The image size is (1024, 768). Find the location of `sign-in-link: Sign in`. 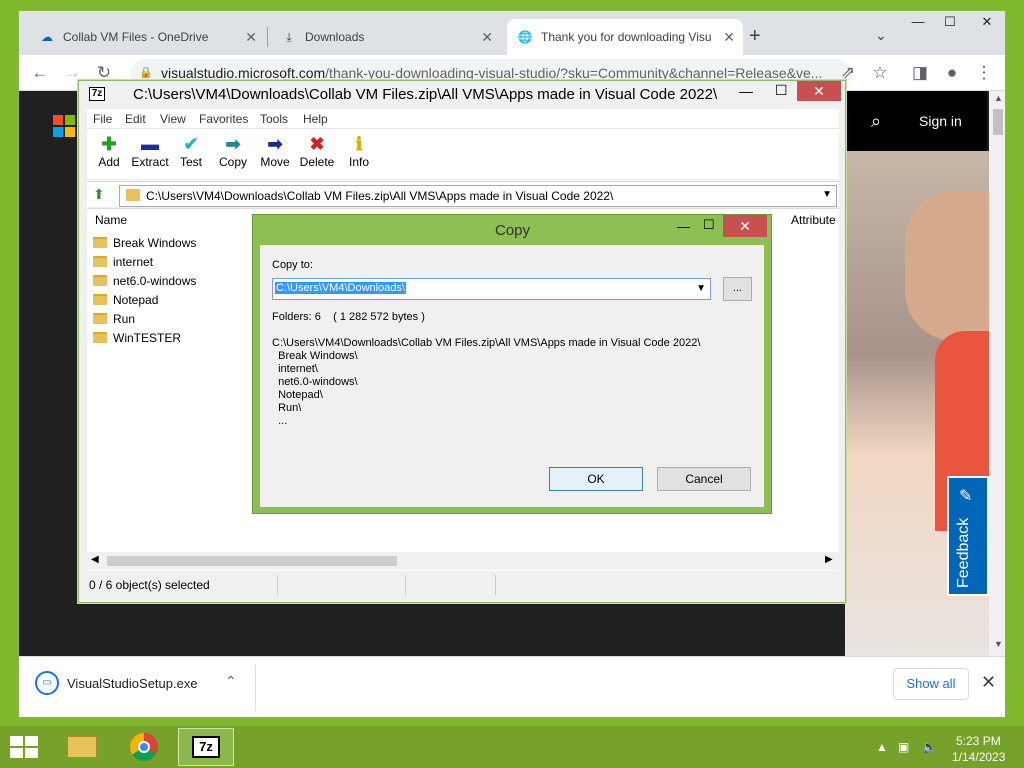

sign-in-link: Sign in is located at coordinates (940, 121).